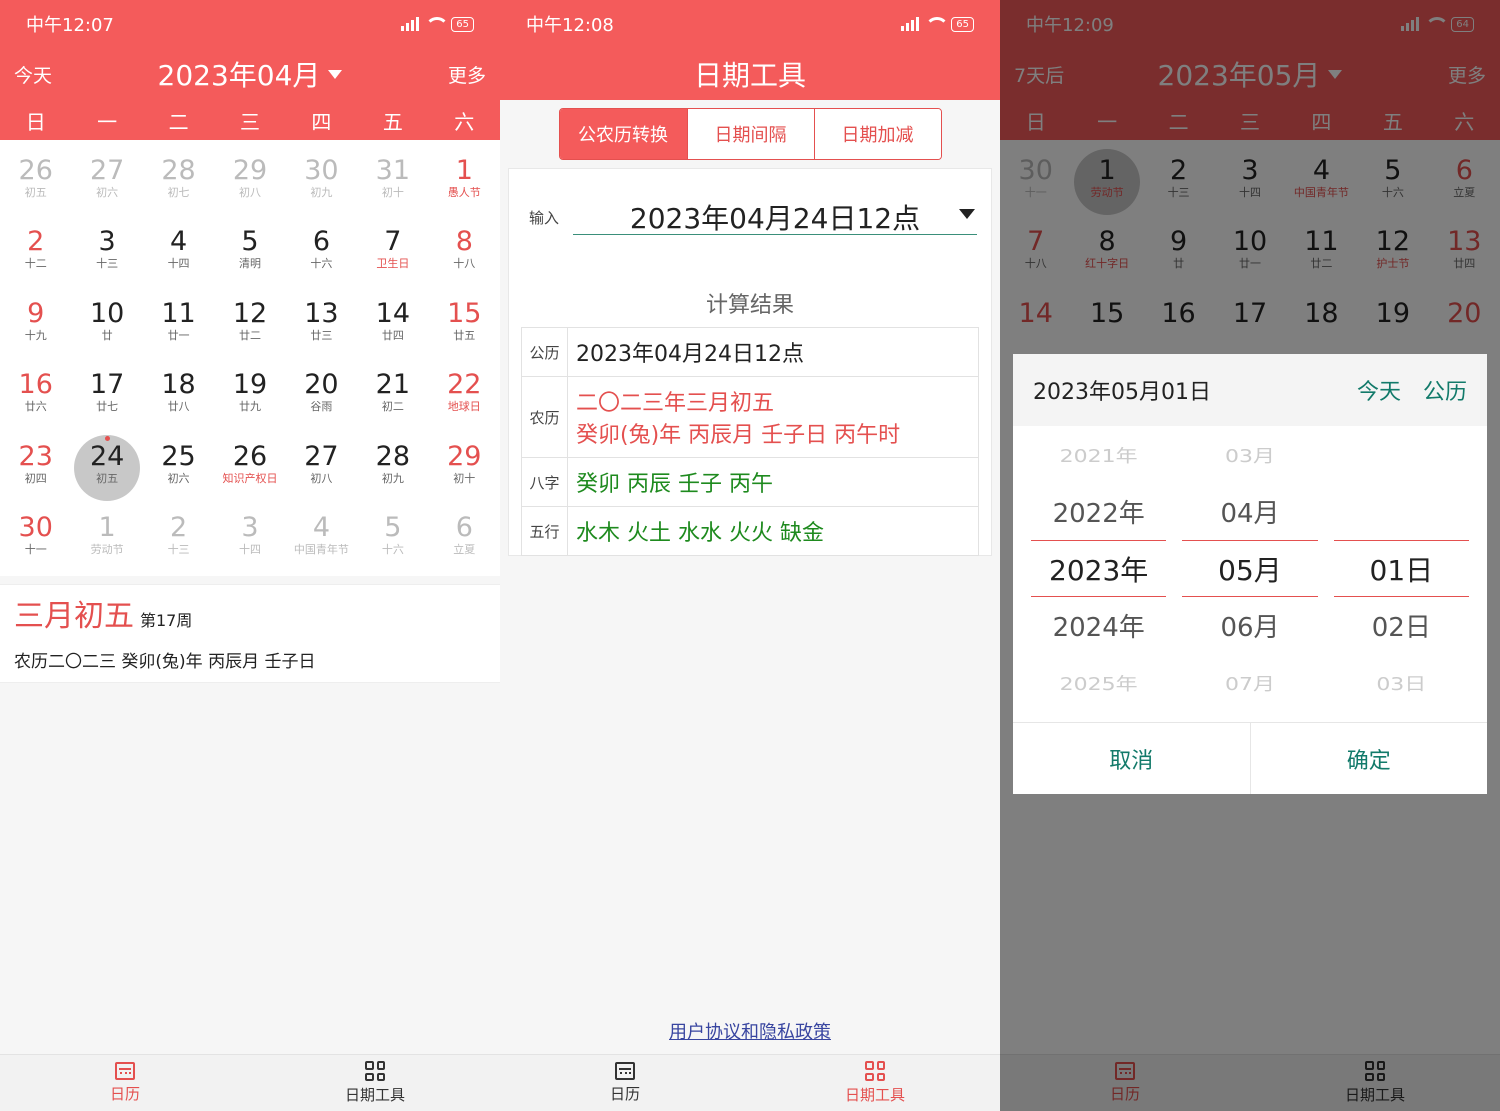  Describe the element at coordinates (36, 313) in the screenshot. I see `day-number: 9` at that location.